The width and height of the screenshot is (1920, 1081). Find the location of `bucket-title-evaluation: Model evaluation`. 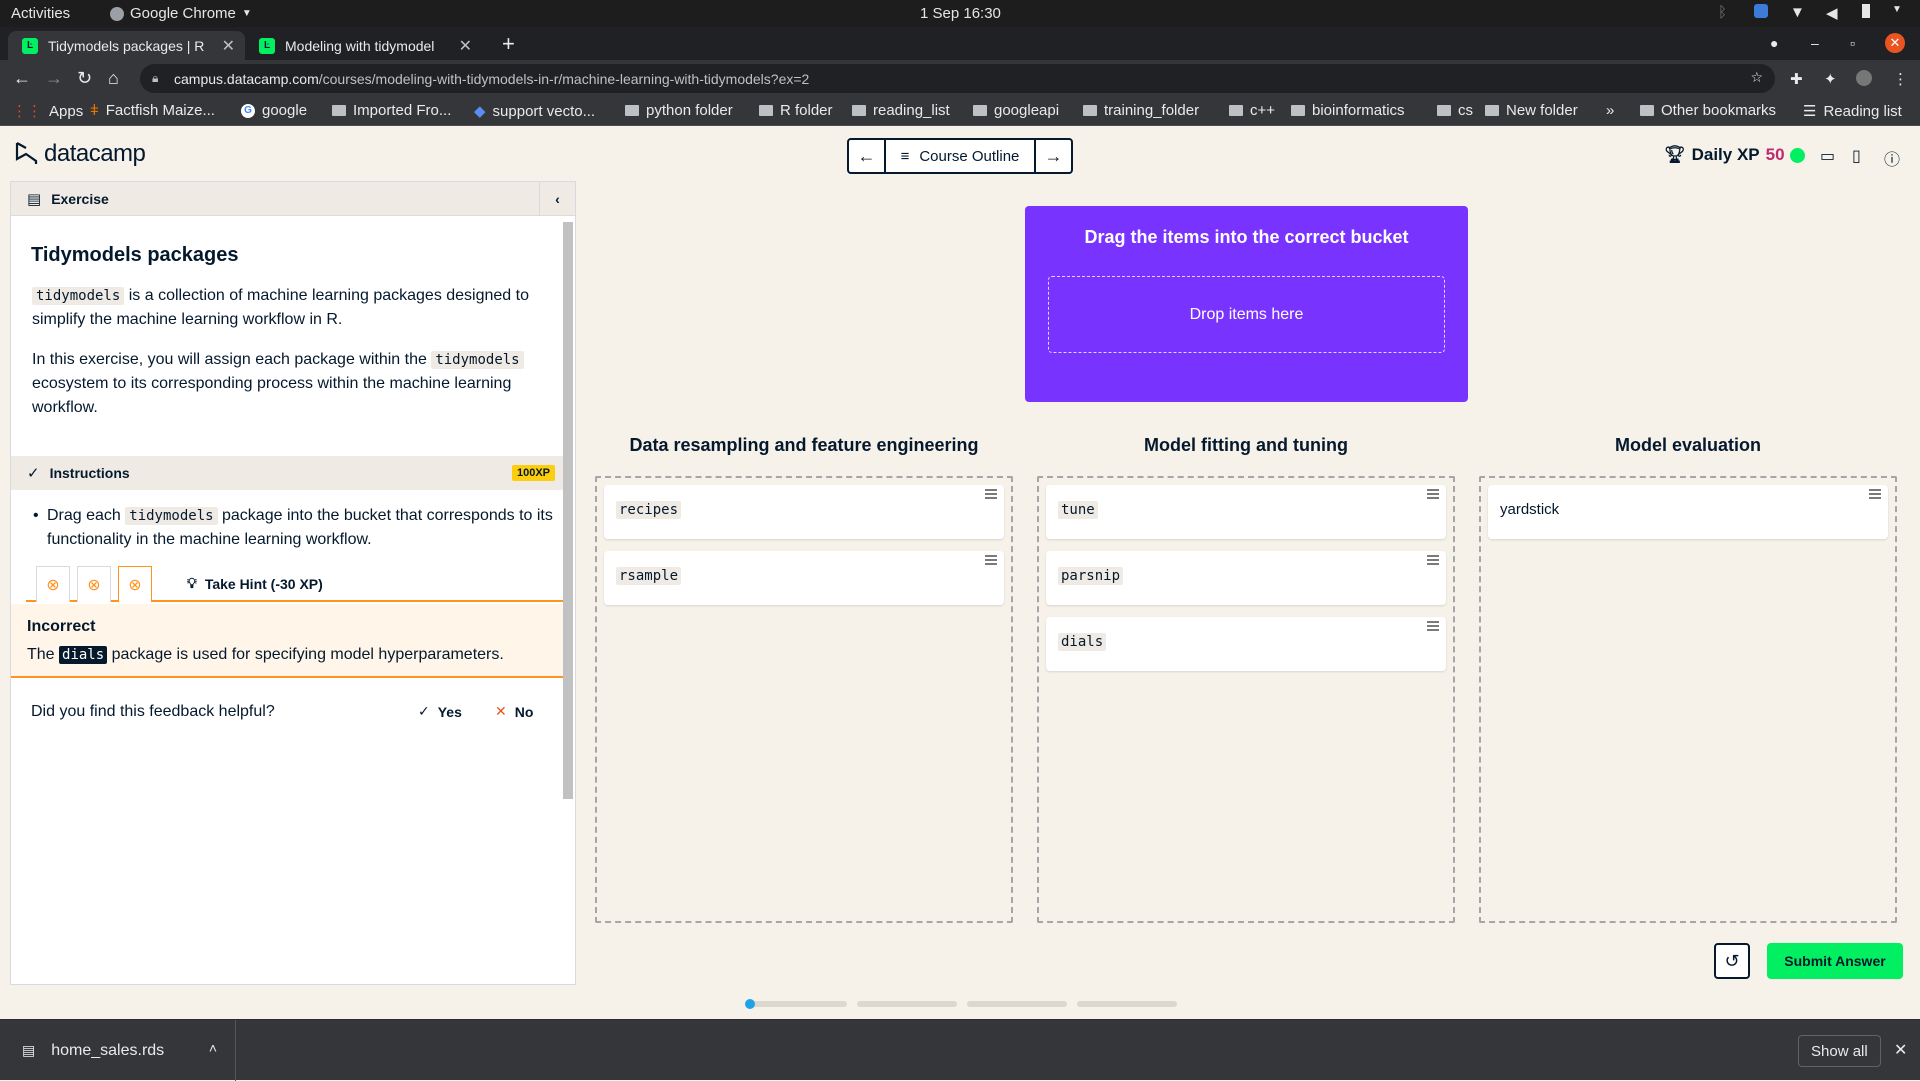

bucket-title-evaluation: Model evaluation is located at coordinates (1688, 445).